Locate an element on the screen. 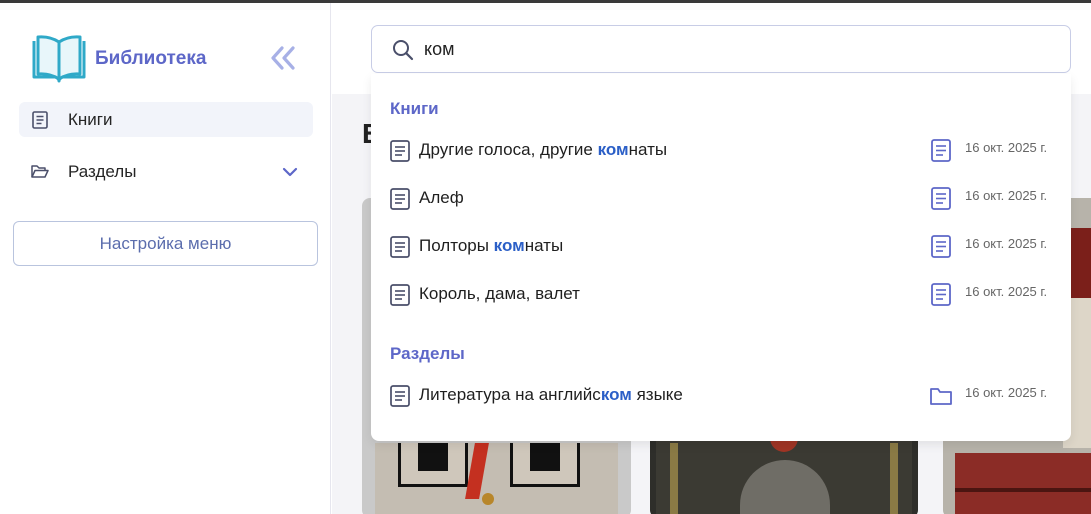  result-title: Другие голоса, другие комнаты is located at coordinates (543, 149).